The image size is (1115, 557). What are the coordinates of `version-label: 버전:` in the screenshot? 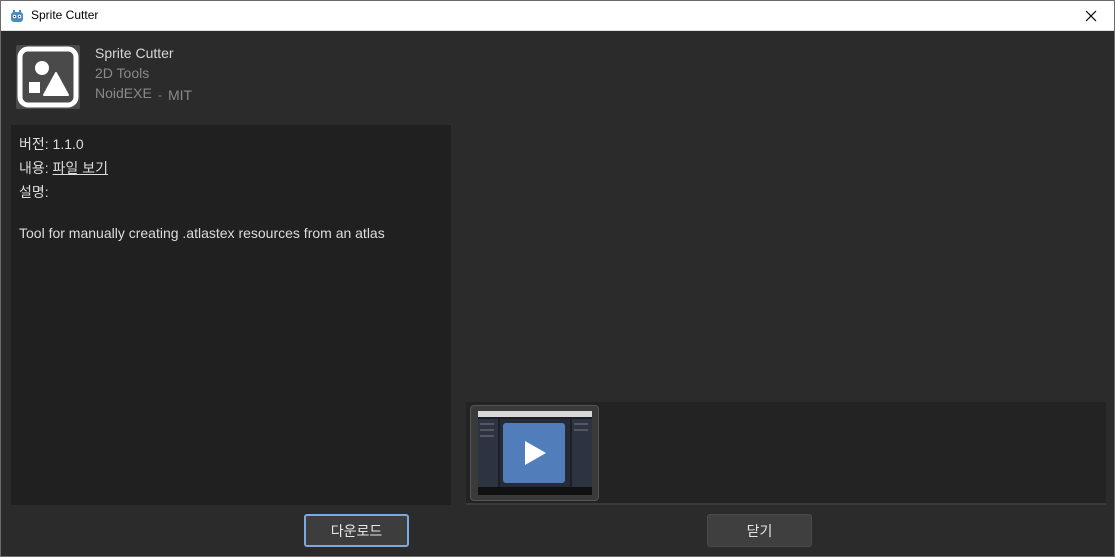 It's located at (34, 144).